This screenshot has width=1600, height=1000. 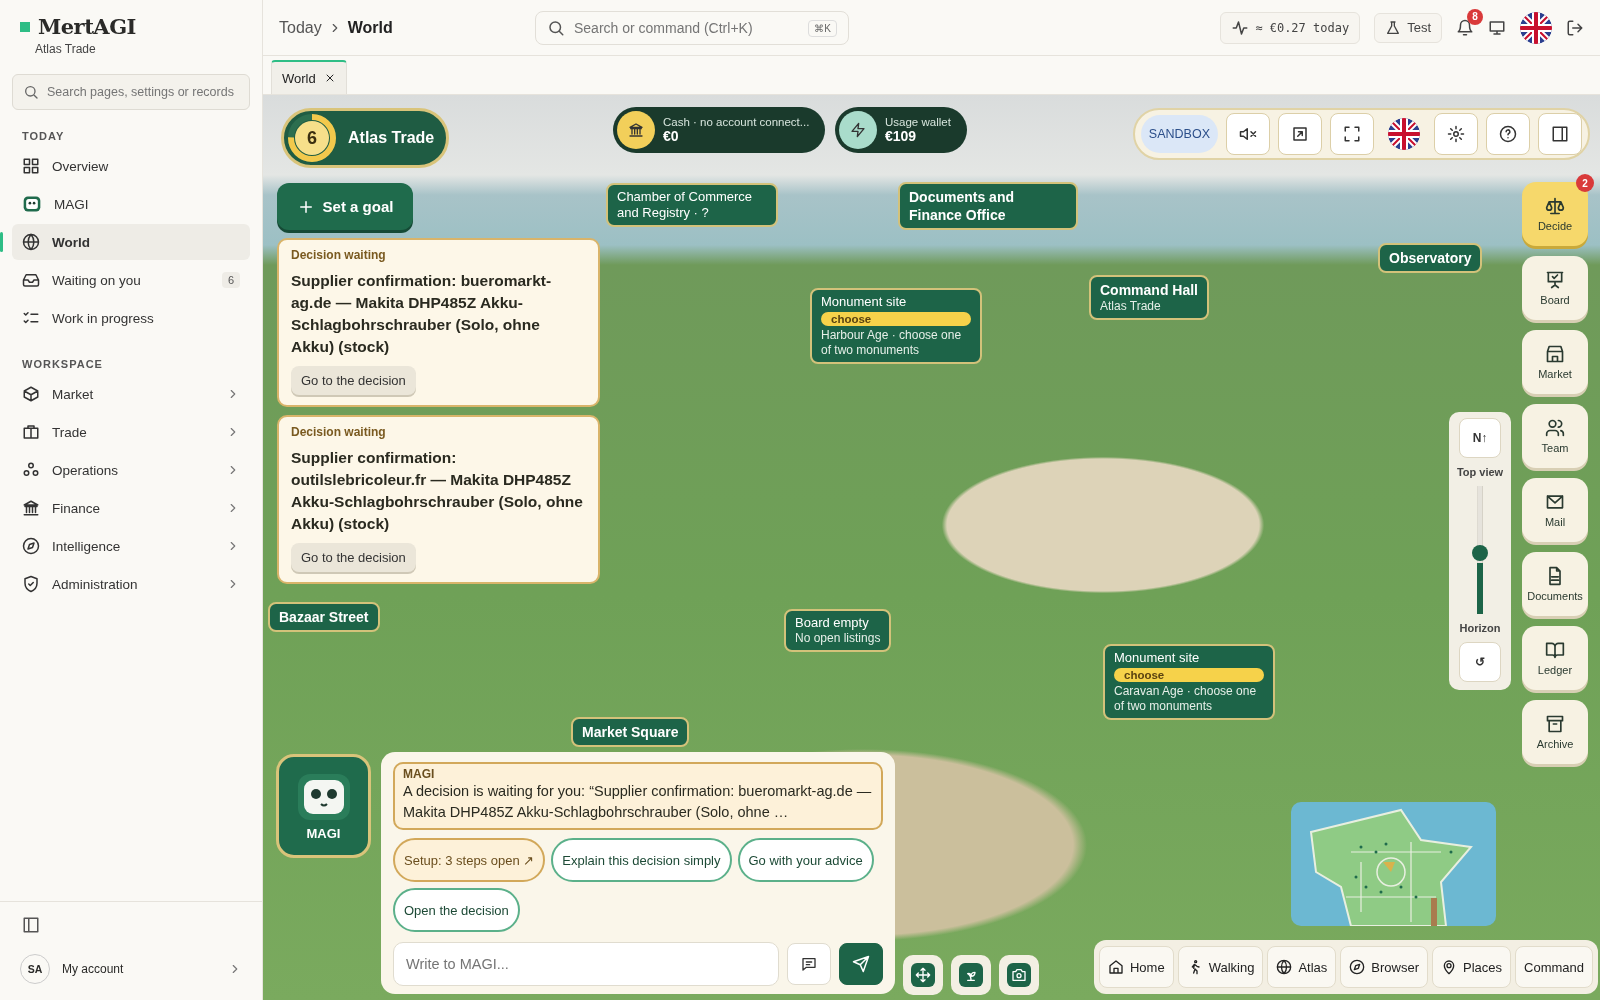 I want to click on place-label: Documents and Finance Office, so click(x=988, y=206).